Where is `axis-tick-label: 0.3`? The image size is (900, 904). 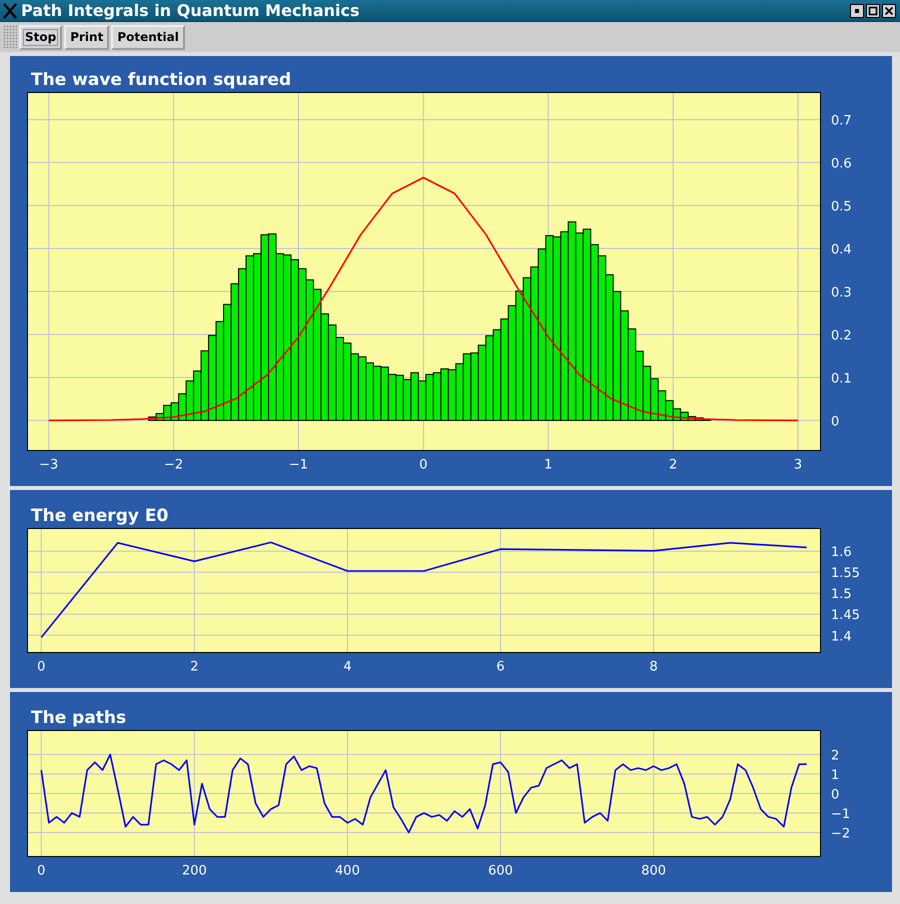 axis-tick-label: 0.3 is located at coordinates (841, 292).